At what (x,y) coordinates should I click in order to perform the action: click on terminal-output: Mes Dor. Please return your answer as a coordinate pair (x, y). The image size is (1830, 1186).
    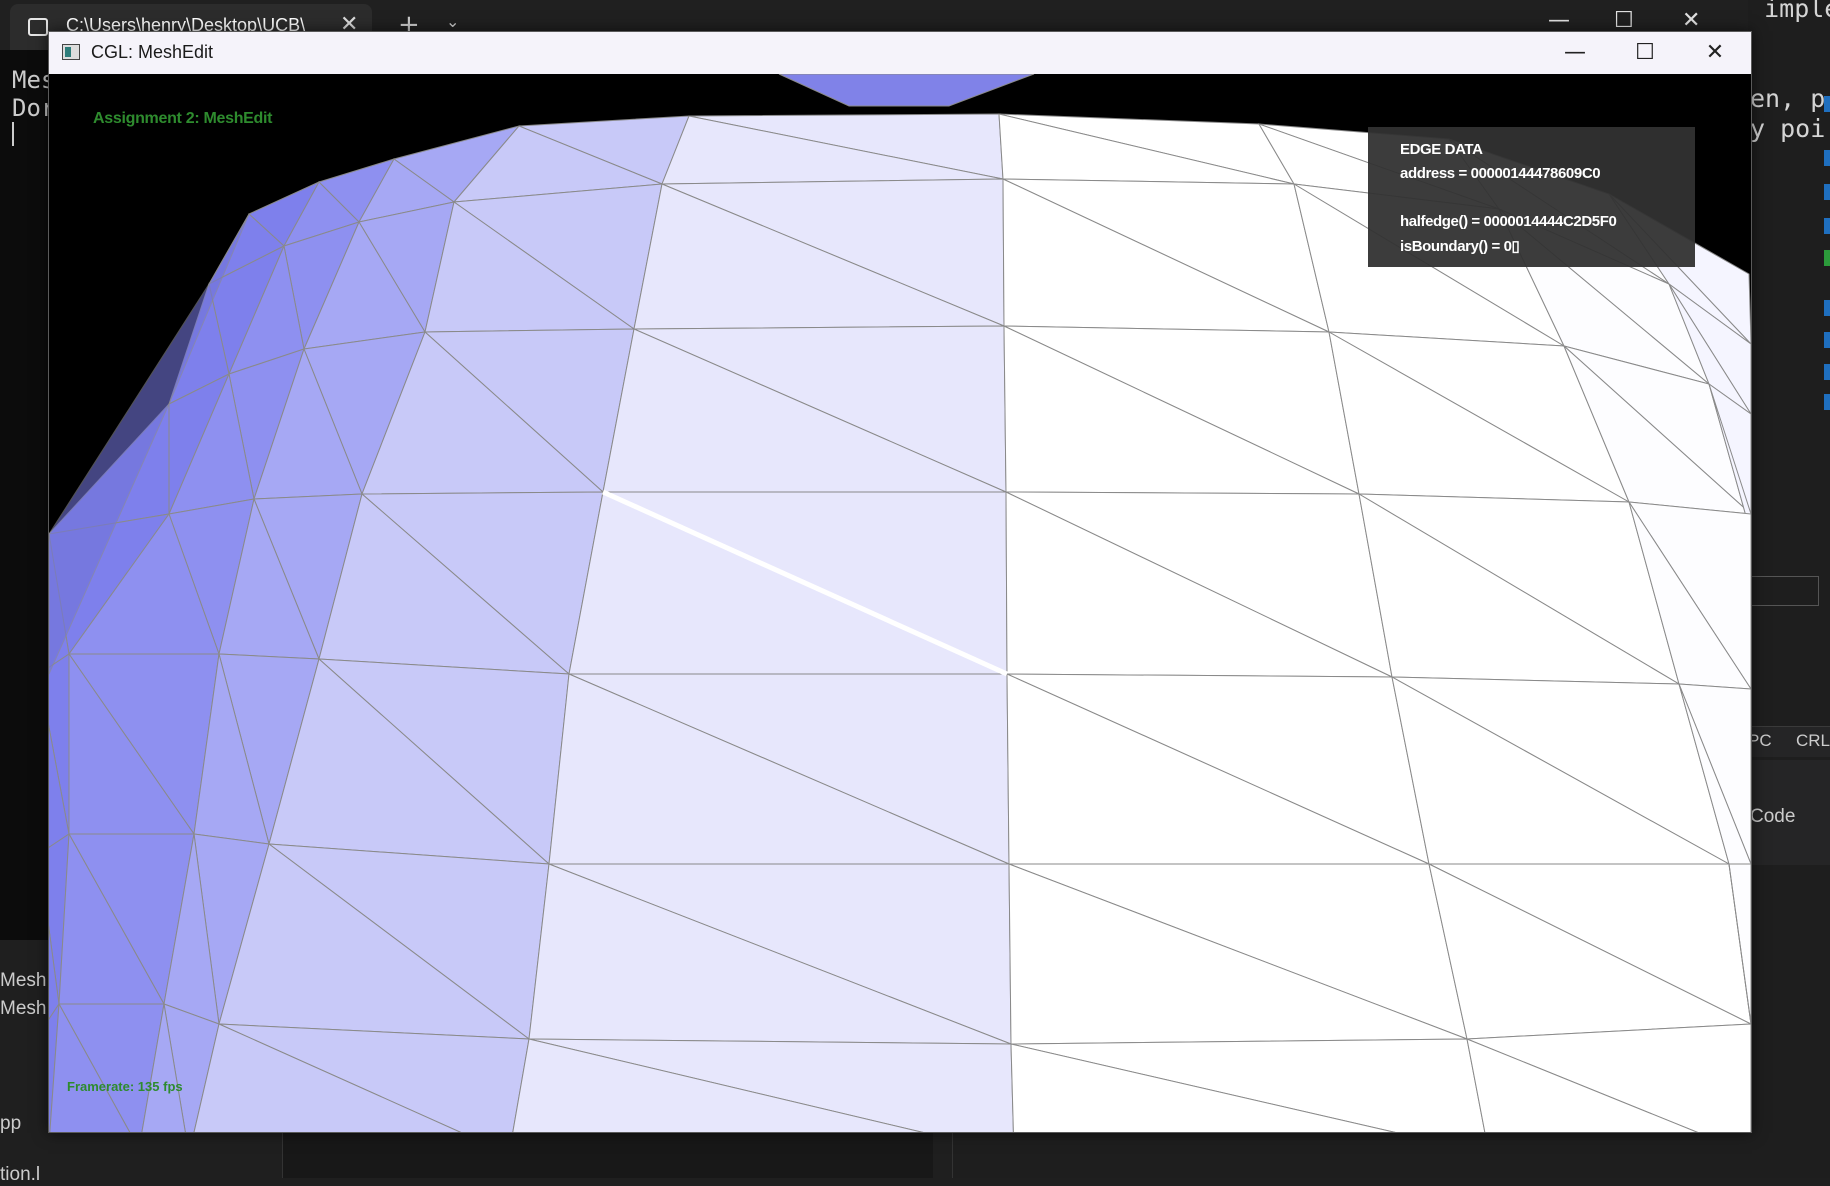
    Looking at the image, I should click on (27, 495).